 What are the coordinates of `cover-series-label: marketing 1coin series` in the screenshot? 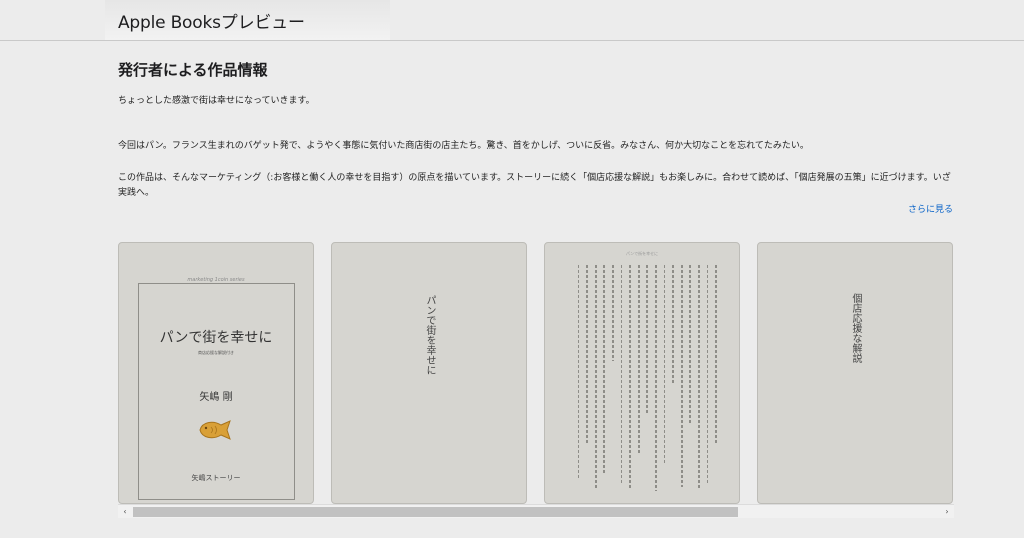 It's located at (216, 280).